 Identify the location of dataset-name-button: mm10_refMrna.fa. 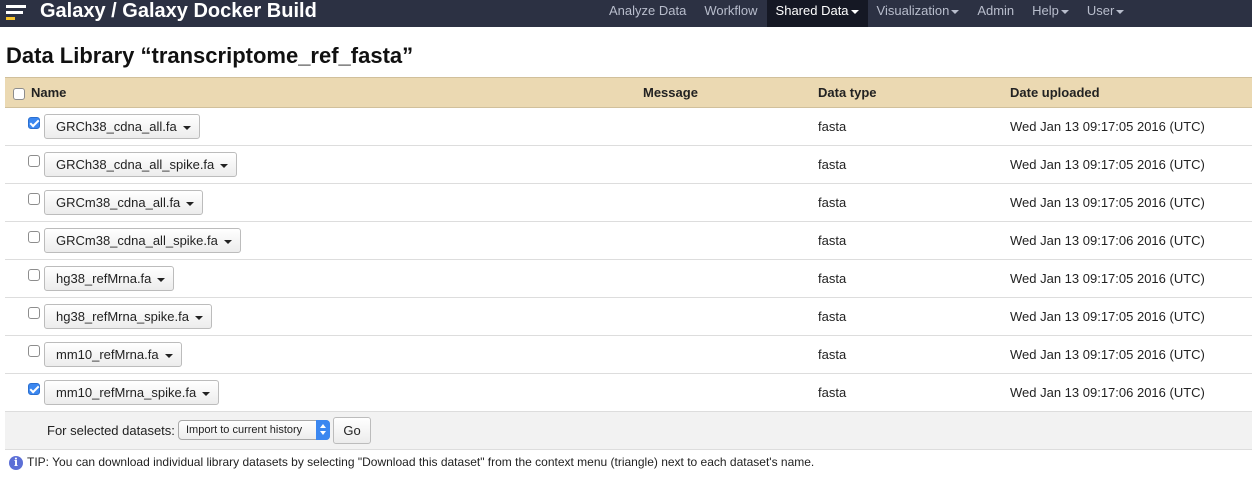
(113, 354).